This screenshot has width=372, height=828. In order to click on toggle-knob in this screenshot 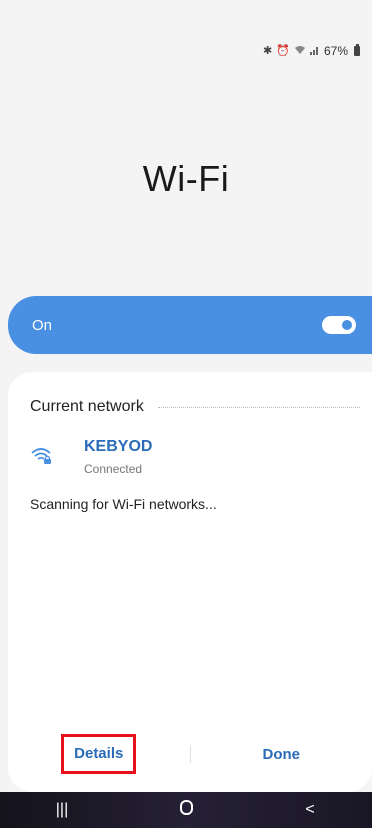, I will do `click(347, 325)`.